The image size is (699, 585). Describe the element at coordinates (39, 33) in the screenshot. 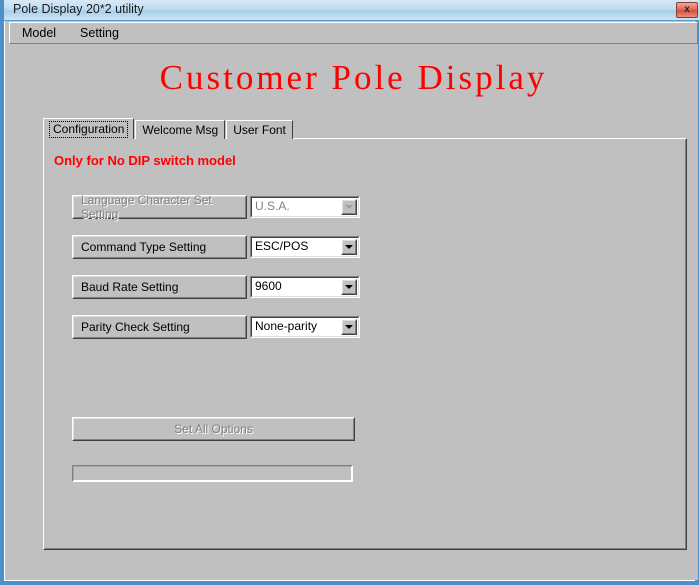

I see `menu-item-model: Model` at that location.